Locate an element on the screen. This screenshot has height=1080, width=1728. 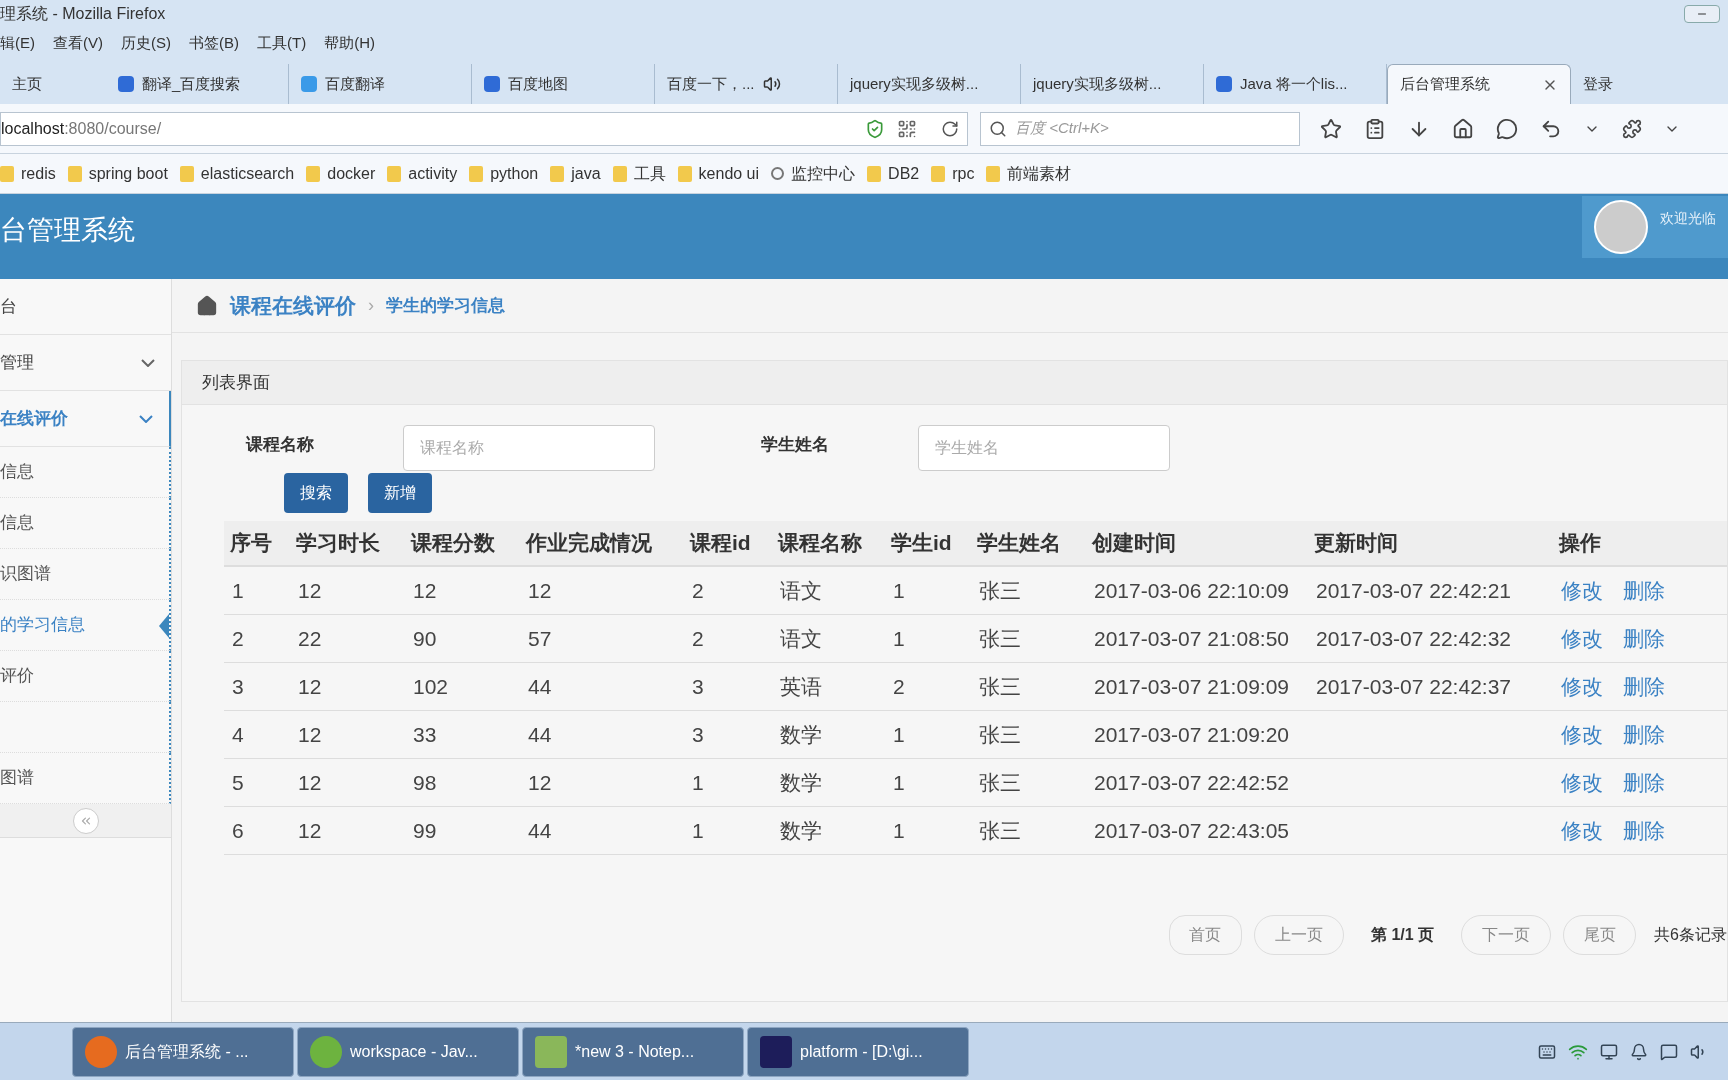
reload-icon is located at coordinates (950, 128).